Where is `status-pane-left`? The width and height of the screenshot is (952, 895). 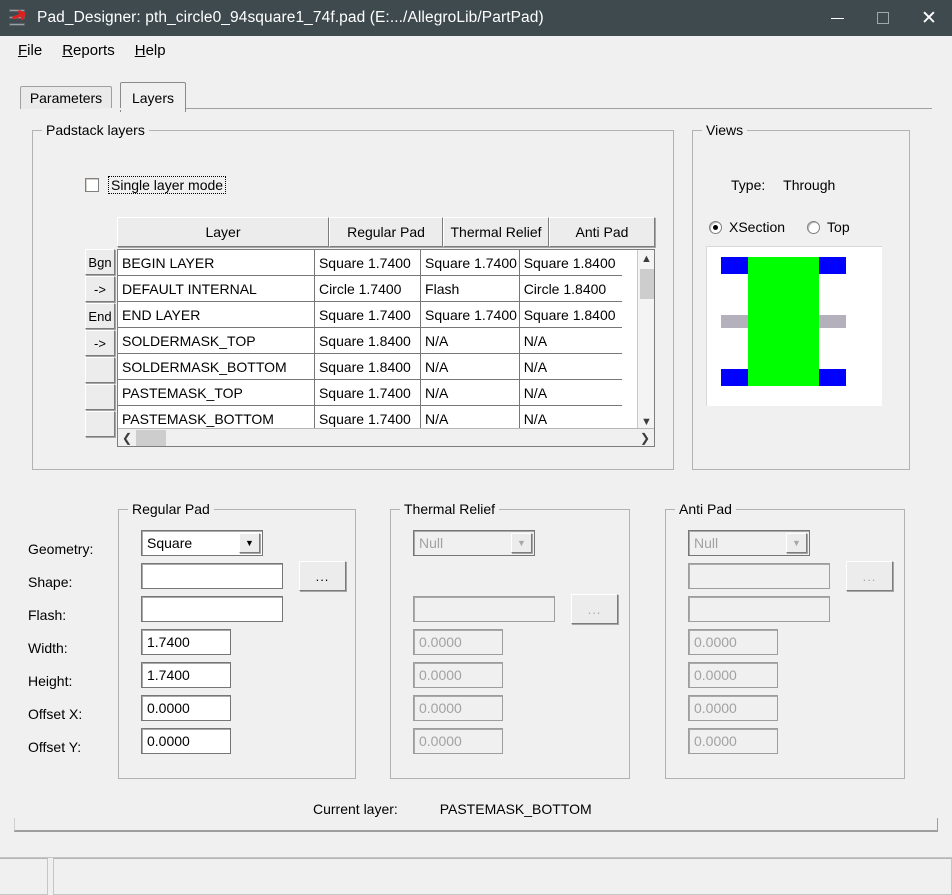 status-pane-left is located at coordinates (24, 876).